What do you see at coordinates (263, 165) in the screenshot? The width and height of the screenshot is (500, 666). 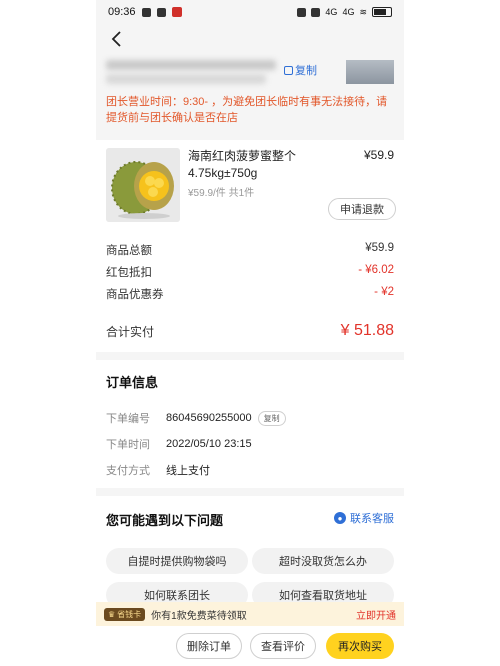 I see `product-name: 海南红肉菠萝蜜整个4.75kg±750g` at bounding box center [263, 165].